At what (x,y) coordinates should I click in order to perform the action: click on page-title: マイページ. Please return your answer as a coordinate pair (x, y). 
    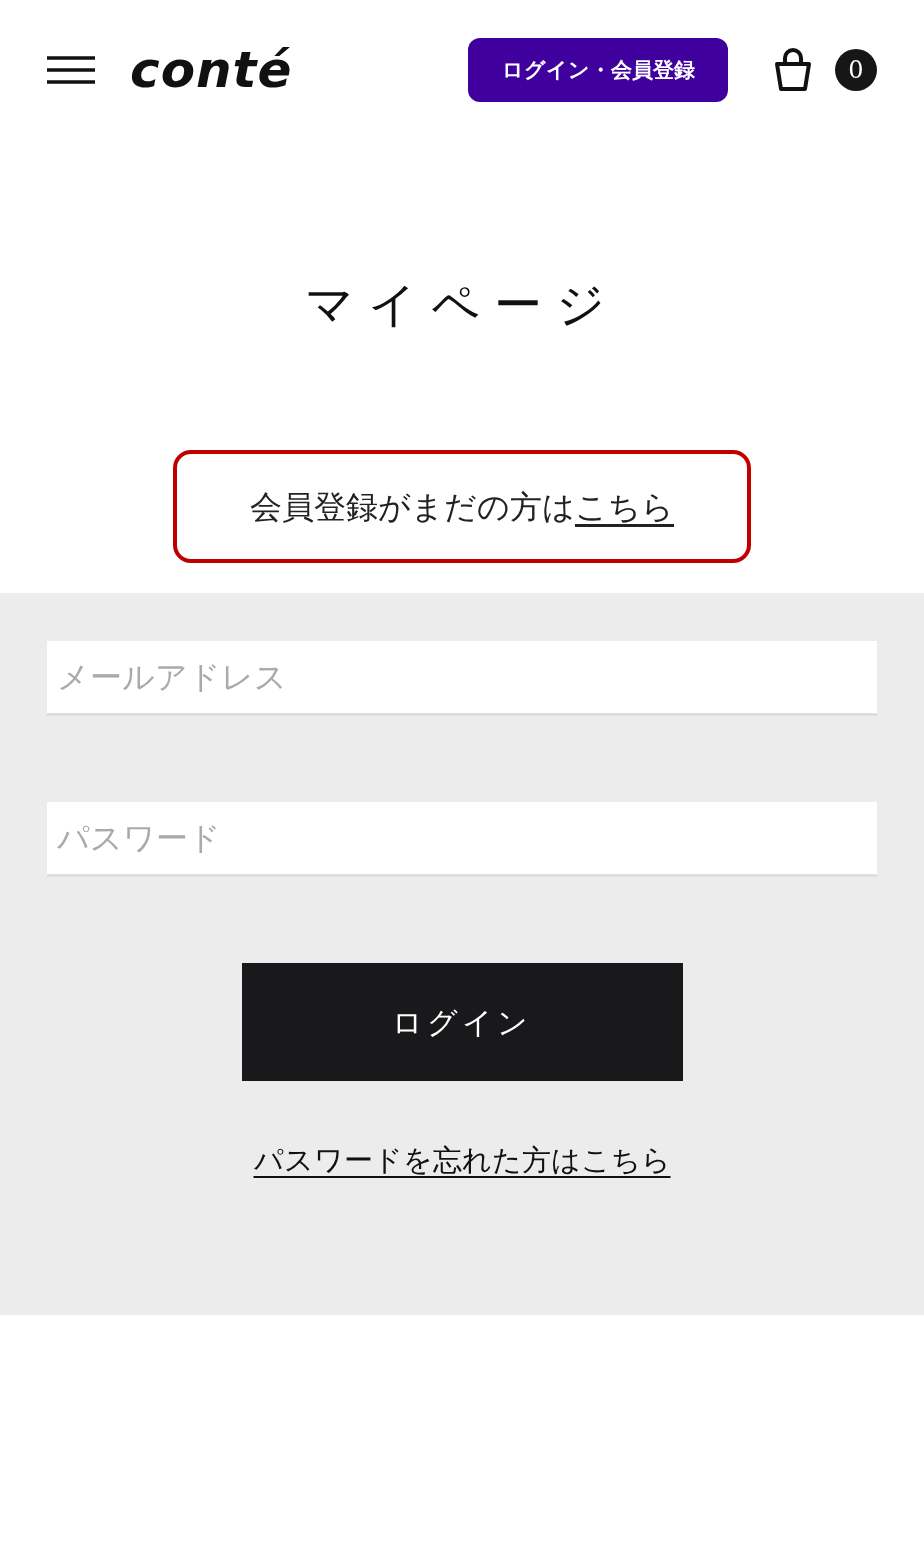
    Looking at the image, I should click on (462, 304).